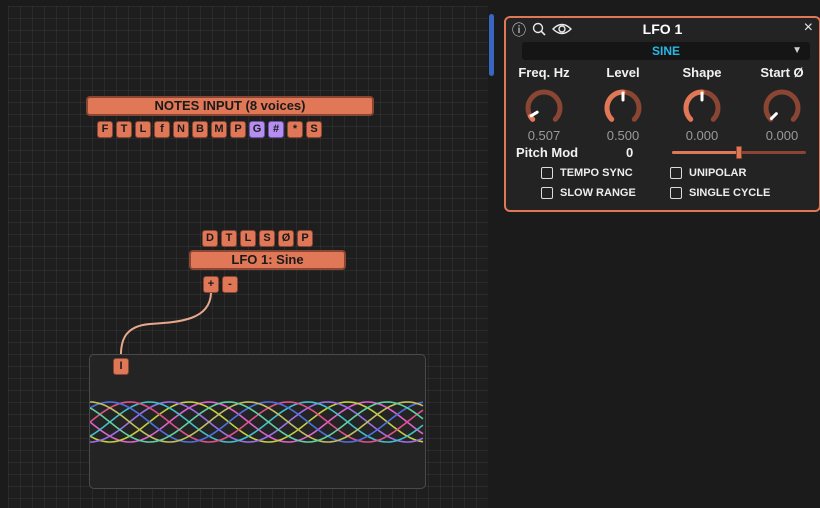 Image resolution: width=820 pixels, height=508 pixels. What do you see at coordinates (676, 193) in the screenshot?
I see `single-cycle-checkbox` at bounding box center [676, 193].